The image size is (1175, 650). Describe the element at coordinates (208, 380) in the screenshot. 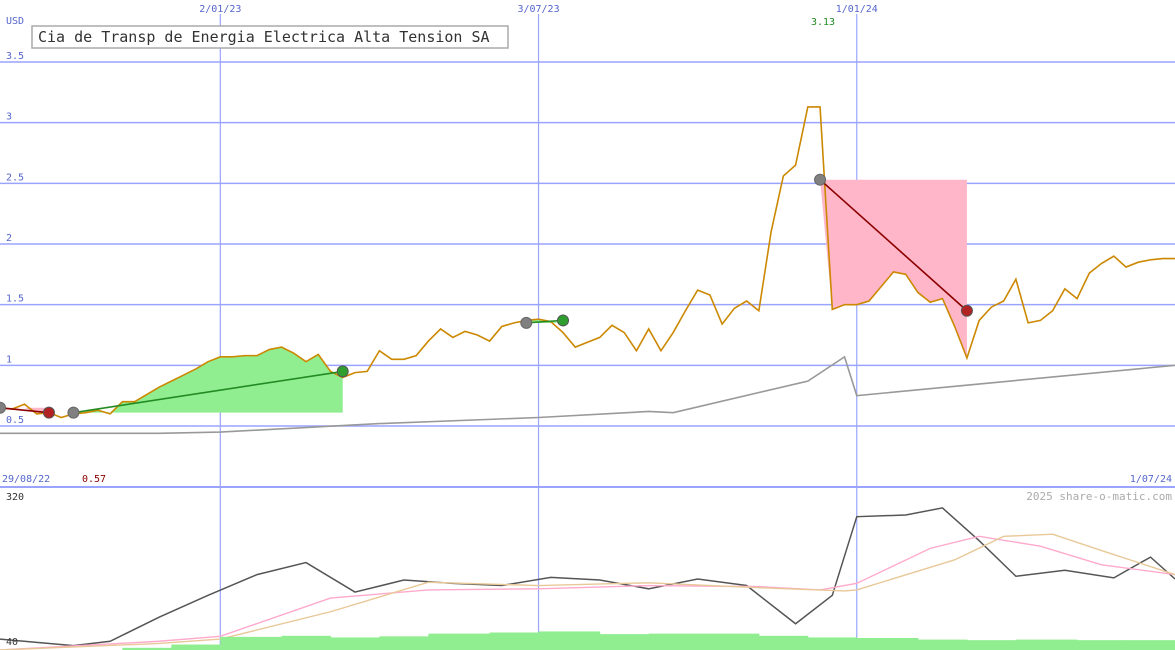

I see `gain-region` at that location.